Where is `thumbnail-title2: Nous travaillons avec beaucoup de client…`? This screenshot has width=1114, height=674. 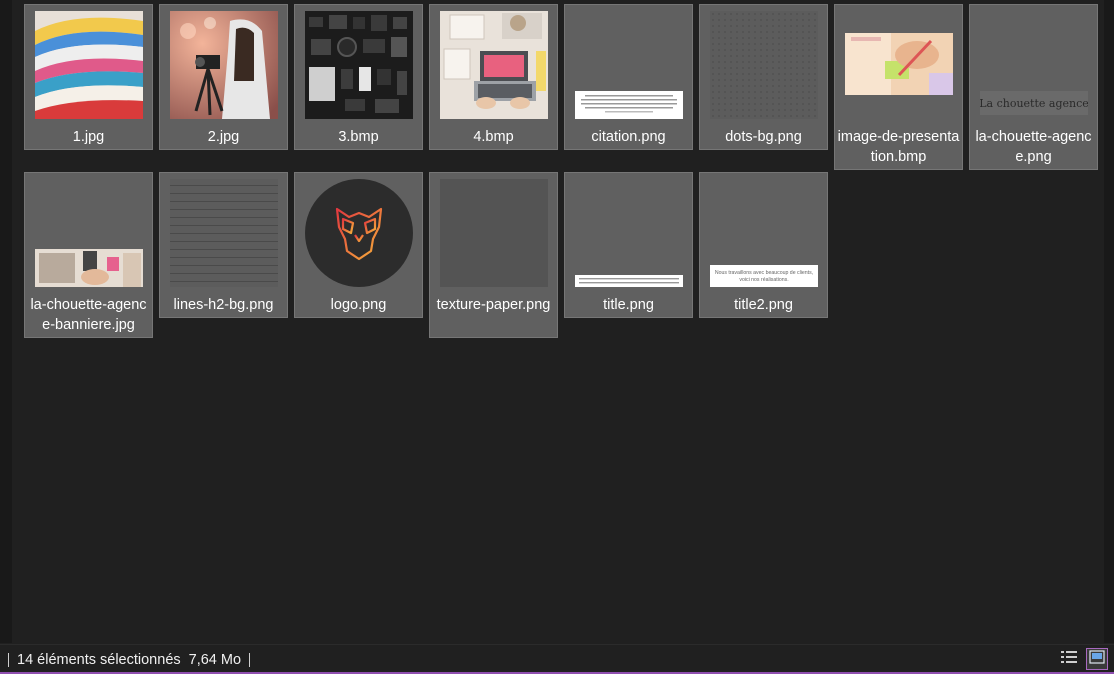 thumbnail-title2: Nous travaillons avec beaucoup de client… is located at coordinates (764, 233).